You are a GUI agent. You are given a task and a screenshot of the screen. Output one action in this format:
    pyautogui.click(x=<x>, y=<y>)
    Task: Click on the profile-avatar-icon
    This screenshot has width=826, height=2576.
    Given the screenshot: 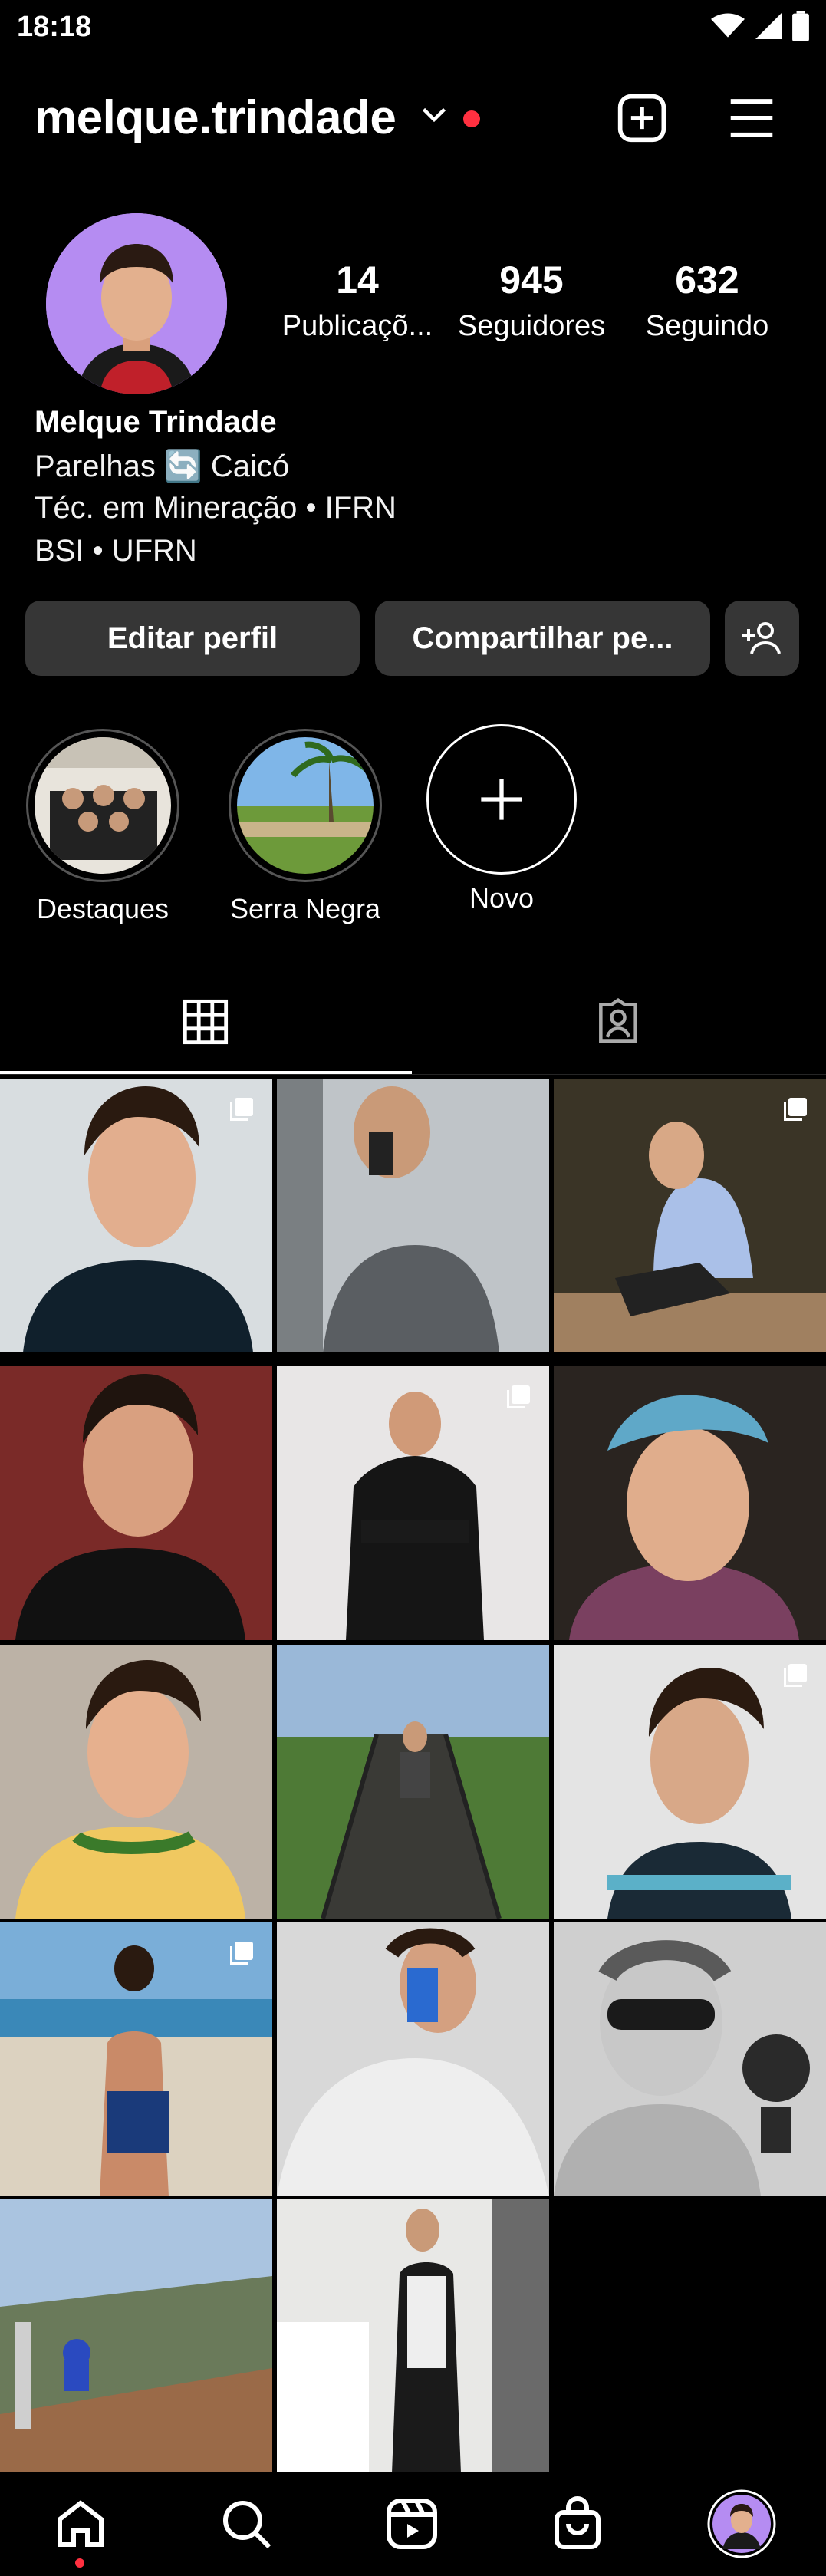 What is the action you would take?
    pyautogui.click(x=741, y=2523)
    